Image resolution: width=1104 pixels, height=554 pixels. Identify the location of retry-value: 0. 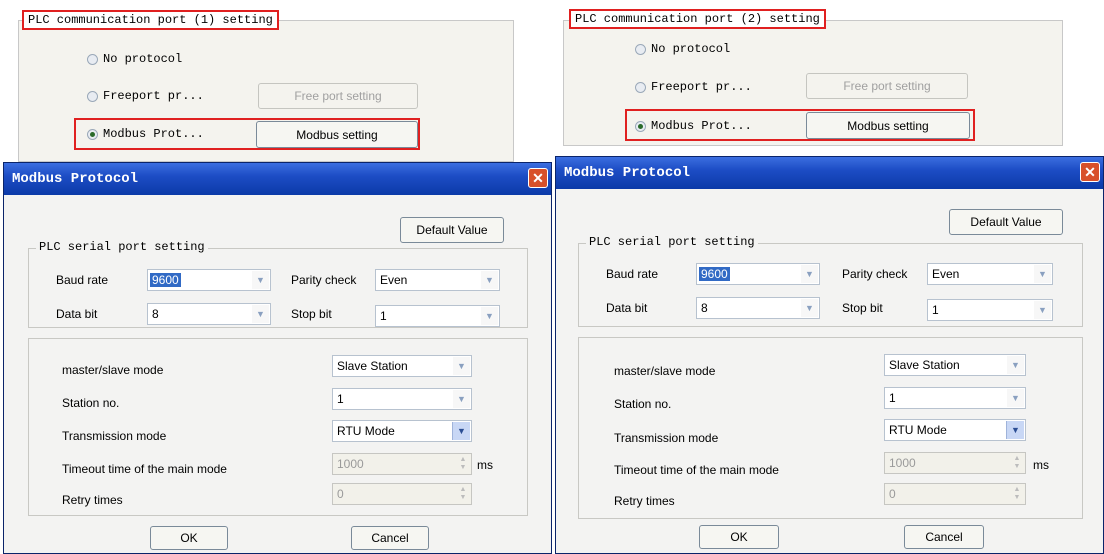
(340, 494).